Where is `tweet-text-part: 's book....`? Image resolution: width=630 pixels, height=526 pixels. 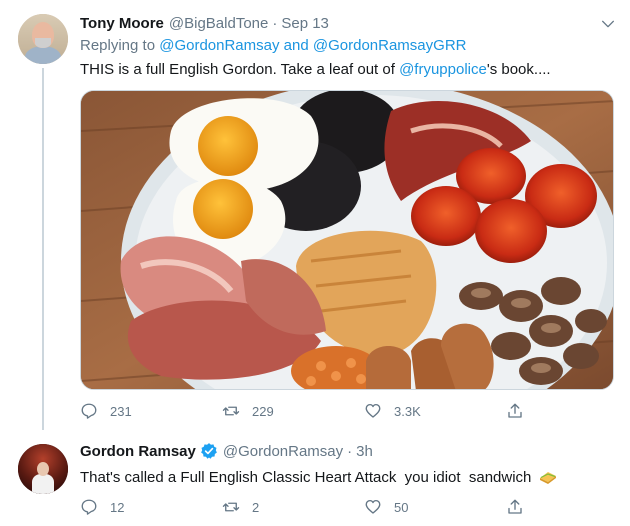
tweet-text-part: 's book.... is located at coordinates (518, 69).